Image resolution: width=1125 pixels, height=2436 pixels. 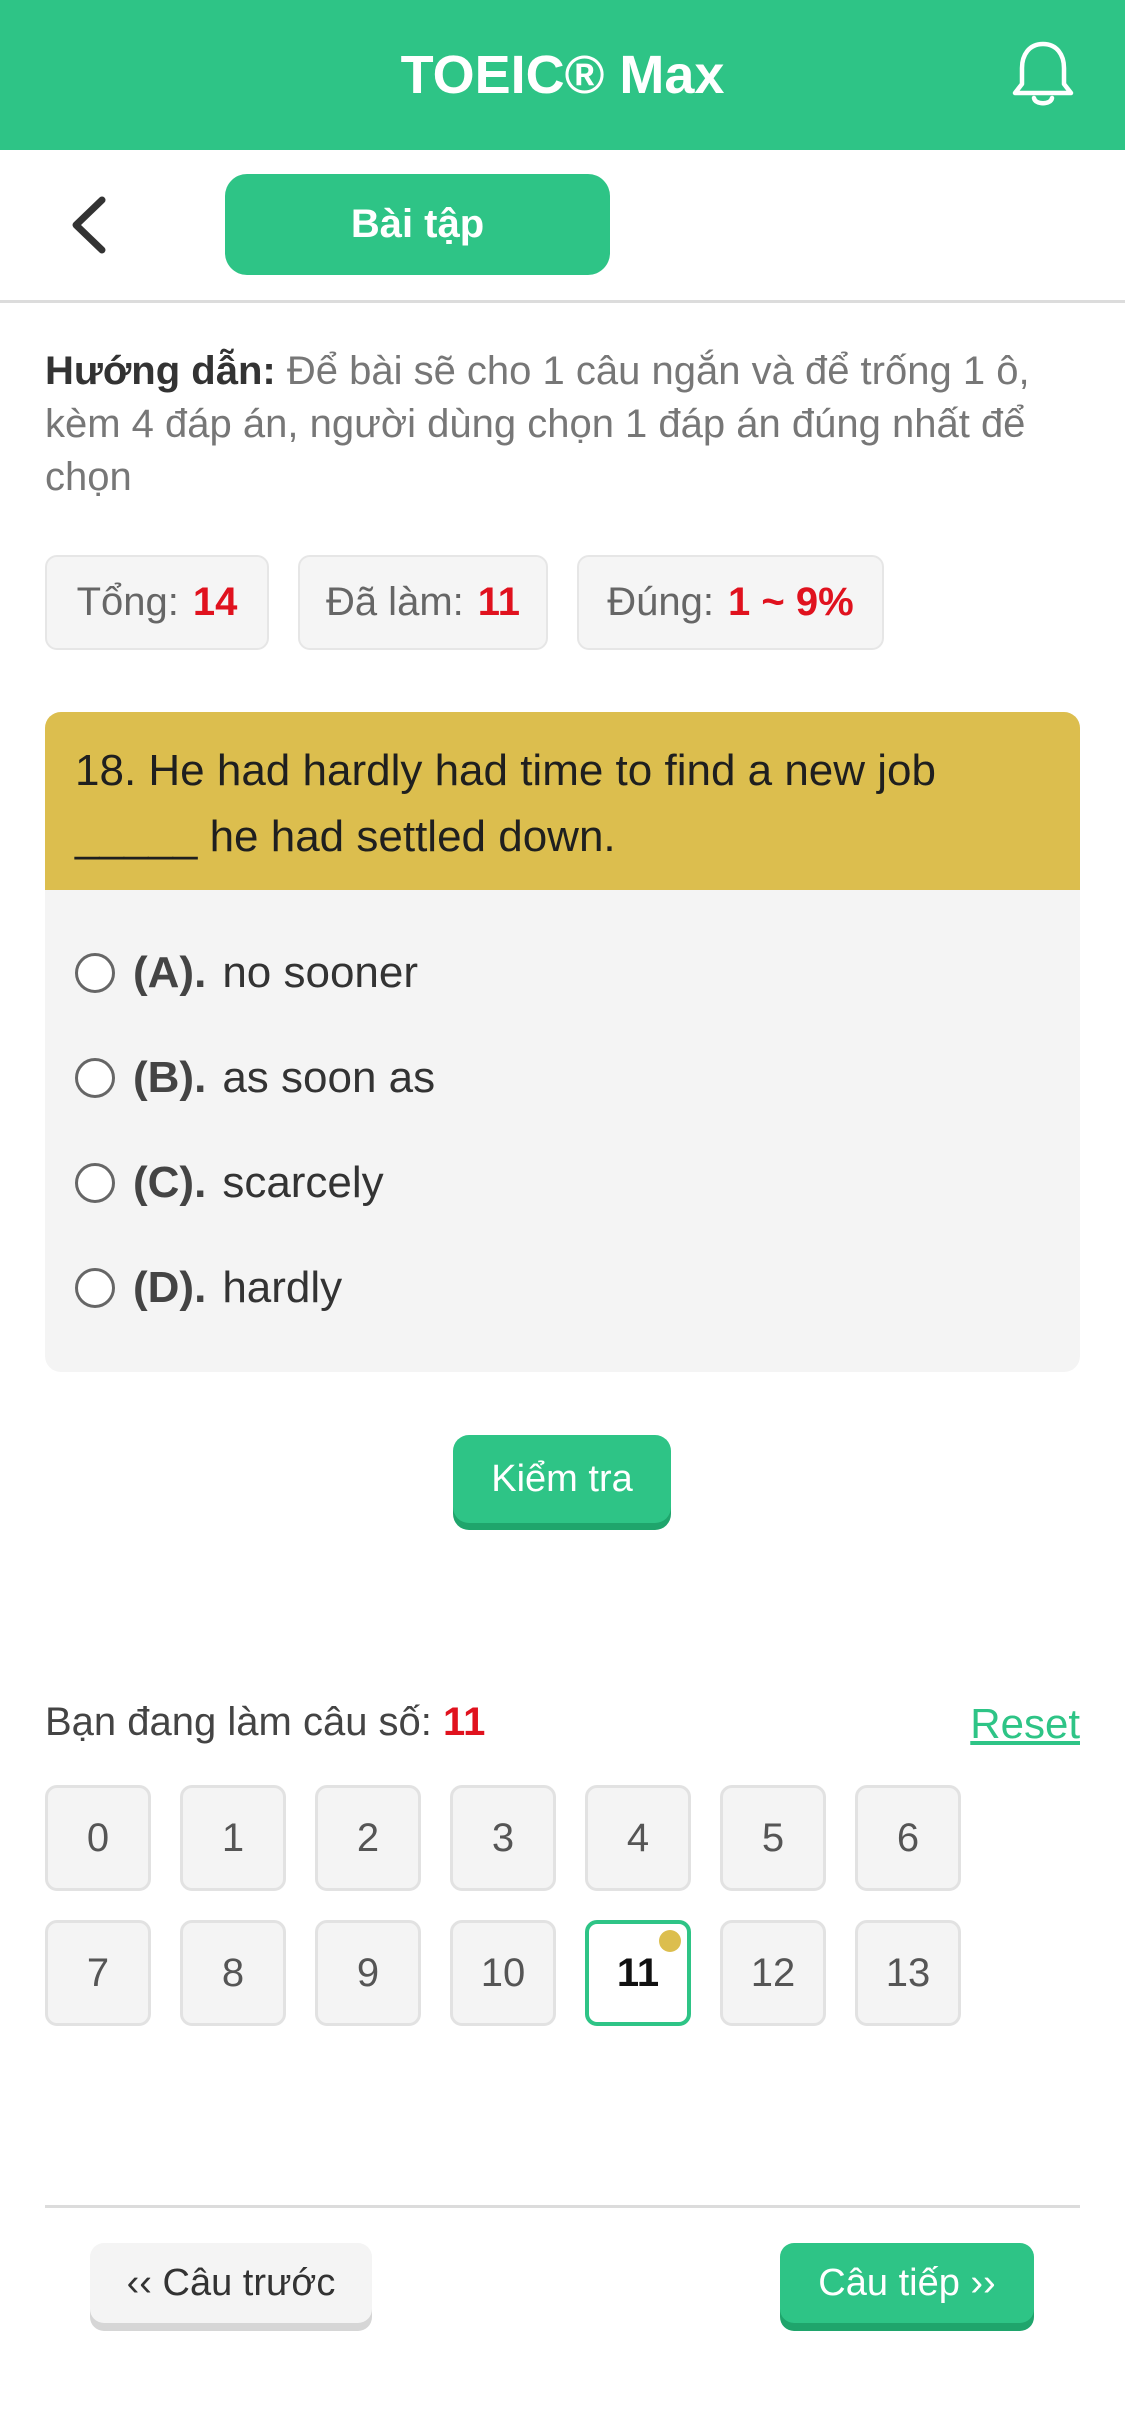 I want to click on question-number-button: 6, so click(x=908, y=1838).